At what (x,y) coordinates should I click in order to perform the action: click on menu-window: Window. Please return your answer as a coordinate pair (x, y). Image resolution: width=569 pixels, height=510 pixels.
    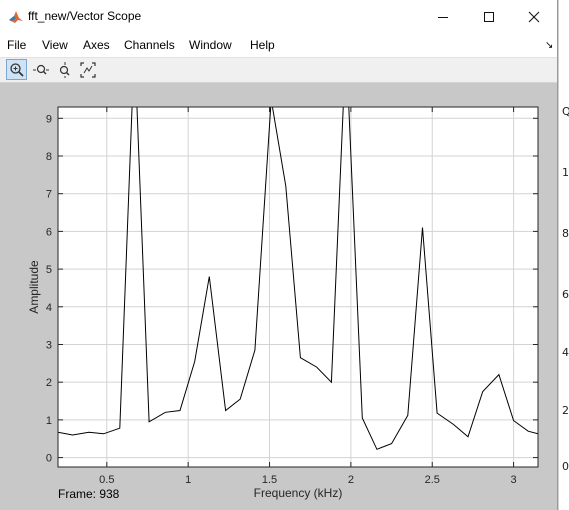
    Looking at the image, I should click on (210, 45).